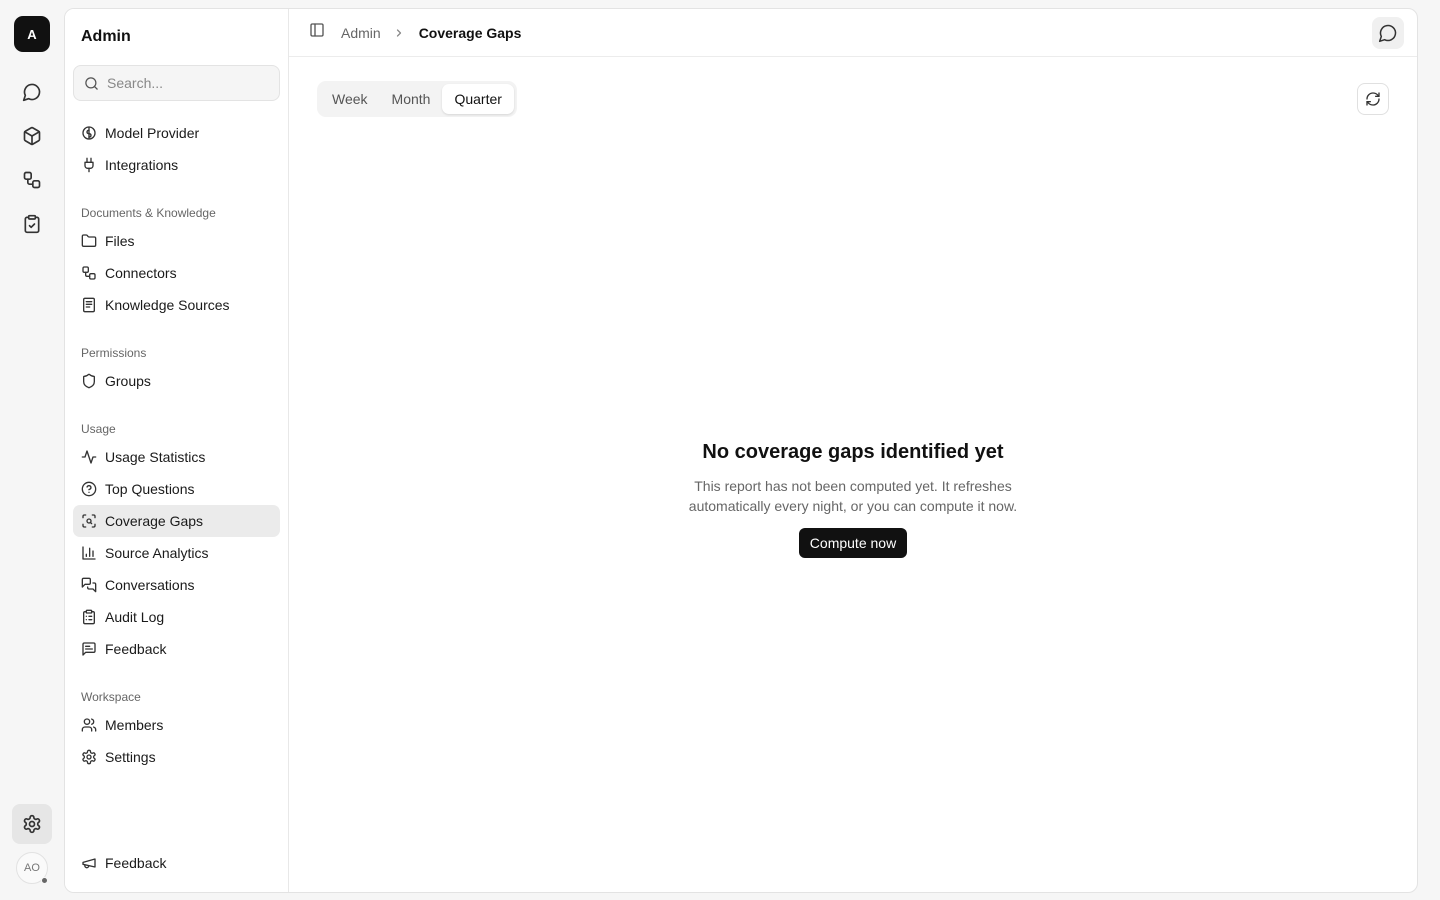 This screenshot has width=1440, height=900. What do you see at coordinates (167, 305) in the screenshot?
I see `sidebar-item-label: Knowledge Sources` at bounding box center [167, 305].